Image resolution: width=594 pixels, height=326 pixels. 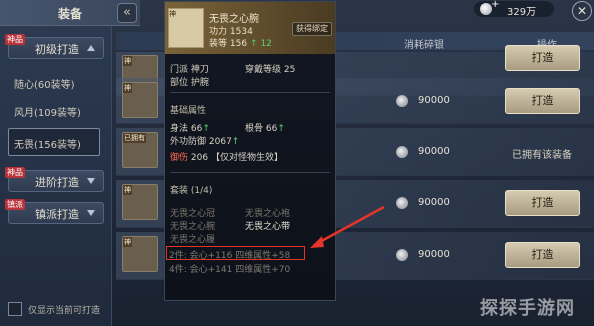 I want to click on equipment-slot: 已拥有, so click(x=140, y=150).